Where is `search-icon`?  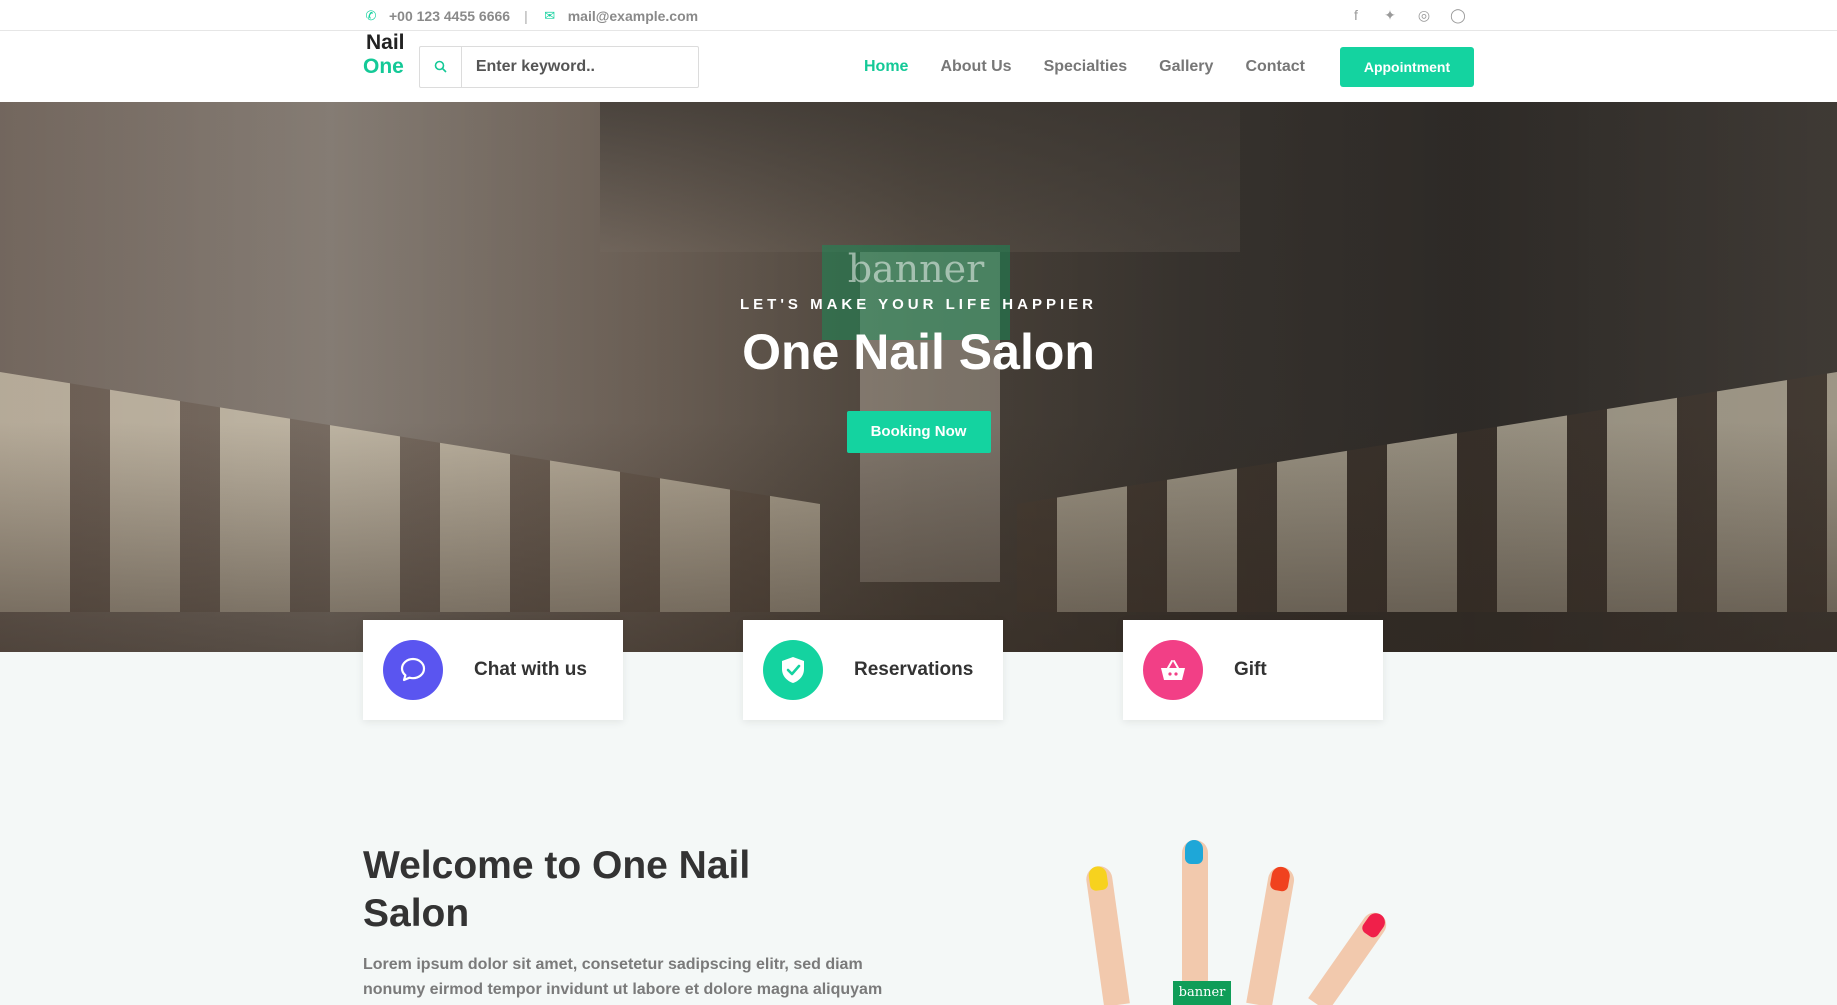 search-icon is located at coordinates (441, 66).